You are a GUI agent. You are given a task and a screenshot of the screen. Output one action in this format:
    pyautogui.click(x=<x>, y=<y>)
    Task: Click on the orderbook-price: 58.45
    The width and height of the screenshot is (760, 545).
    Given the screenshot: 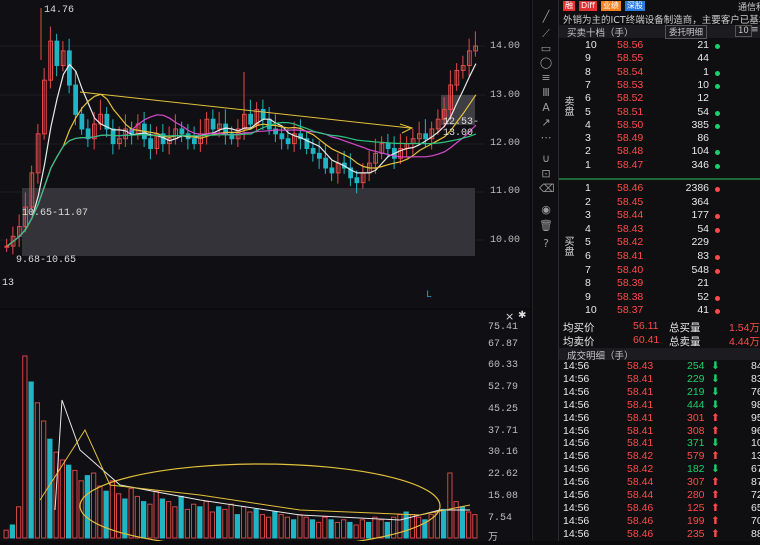 What is the action you would take?
    pyautogui.click(x=630, y=201)
    